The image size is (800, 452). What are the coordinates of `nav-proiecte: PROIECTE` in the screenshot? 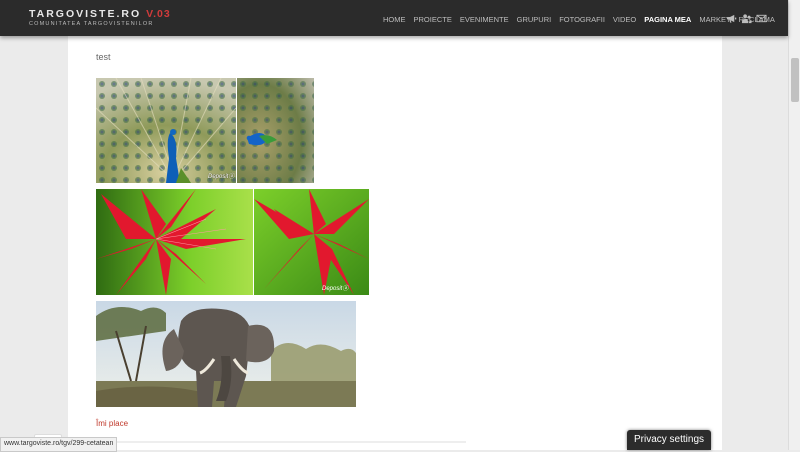 It's located at (433, 20).